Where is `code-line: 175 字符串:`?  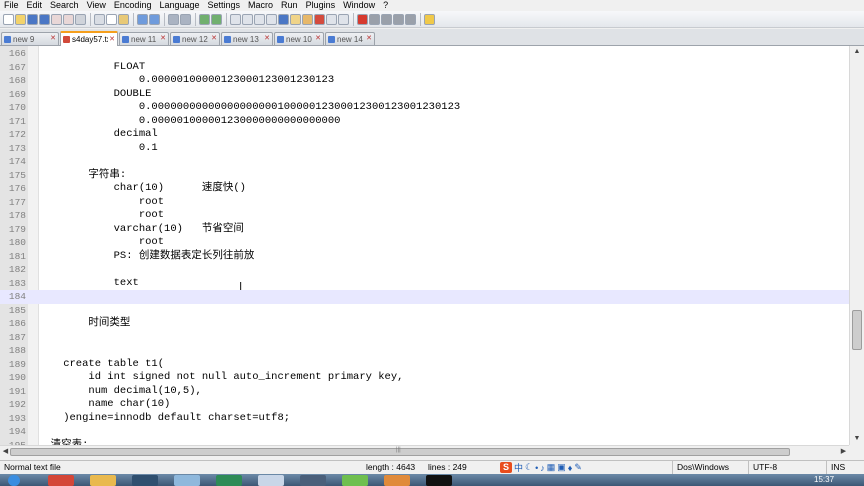
code-line: 175 字符串: is located at coordinates (424, 176).